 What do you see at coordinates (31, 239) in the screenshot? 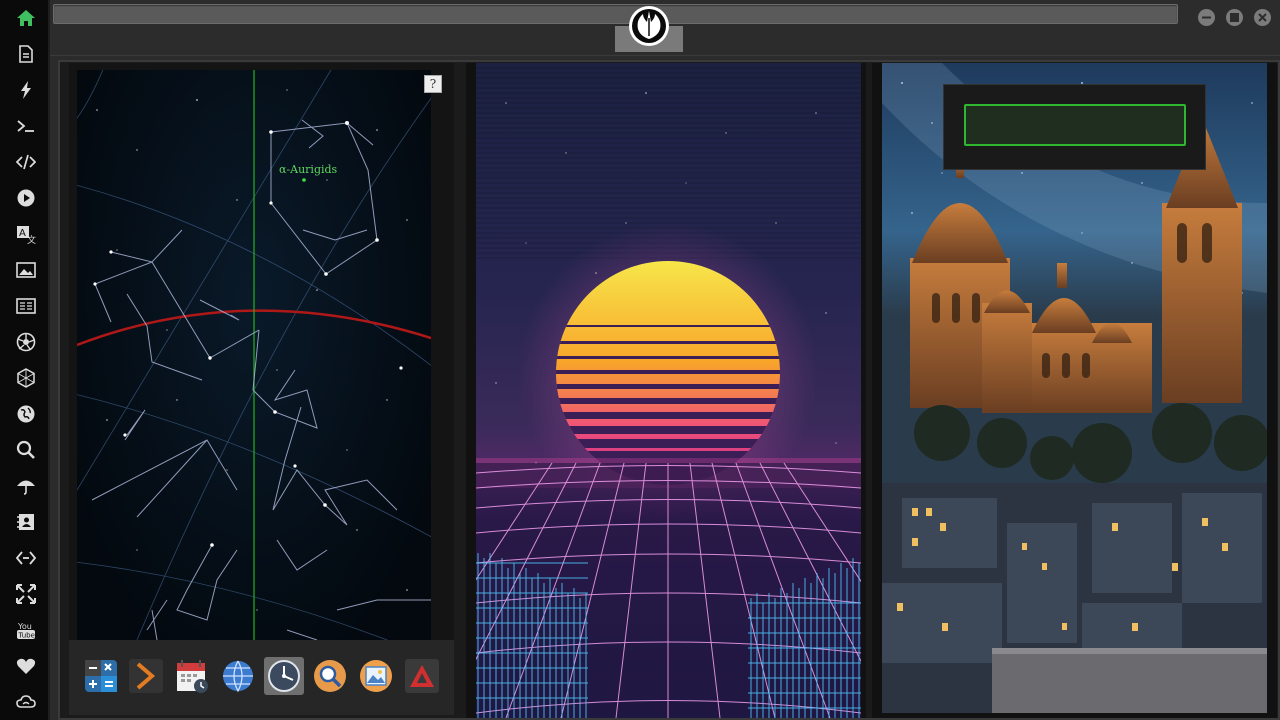
I see `svg-text: 文` at bounding box center [31, 239].